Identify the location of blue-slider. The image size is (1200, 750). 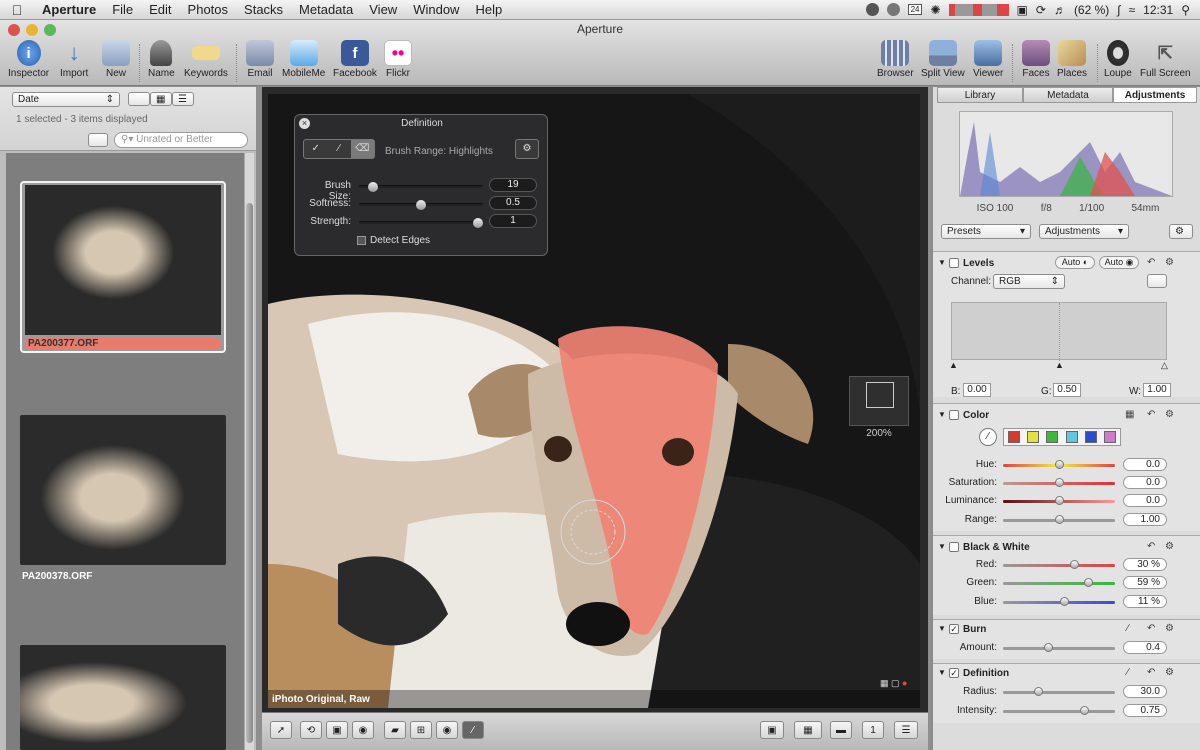
(1059, 601).